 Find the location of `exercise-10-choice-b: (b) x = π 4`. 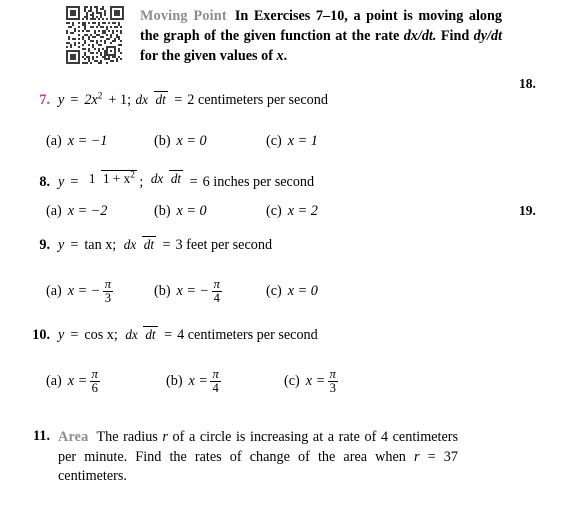

exercise-10-choice-b: (b) x = π 4 is located at coordinates (225, 381).